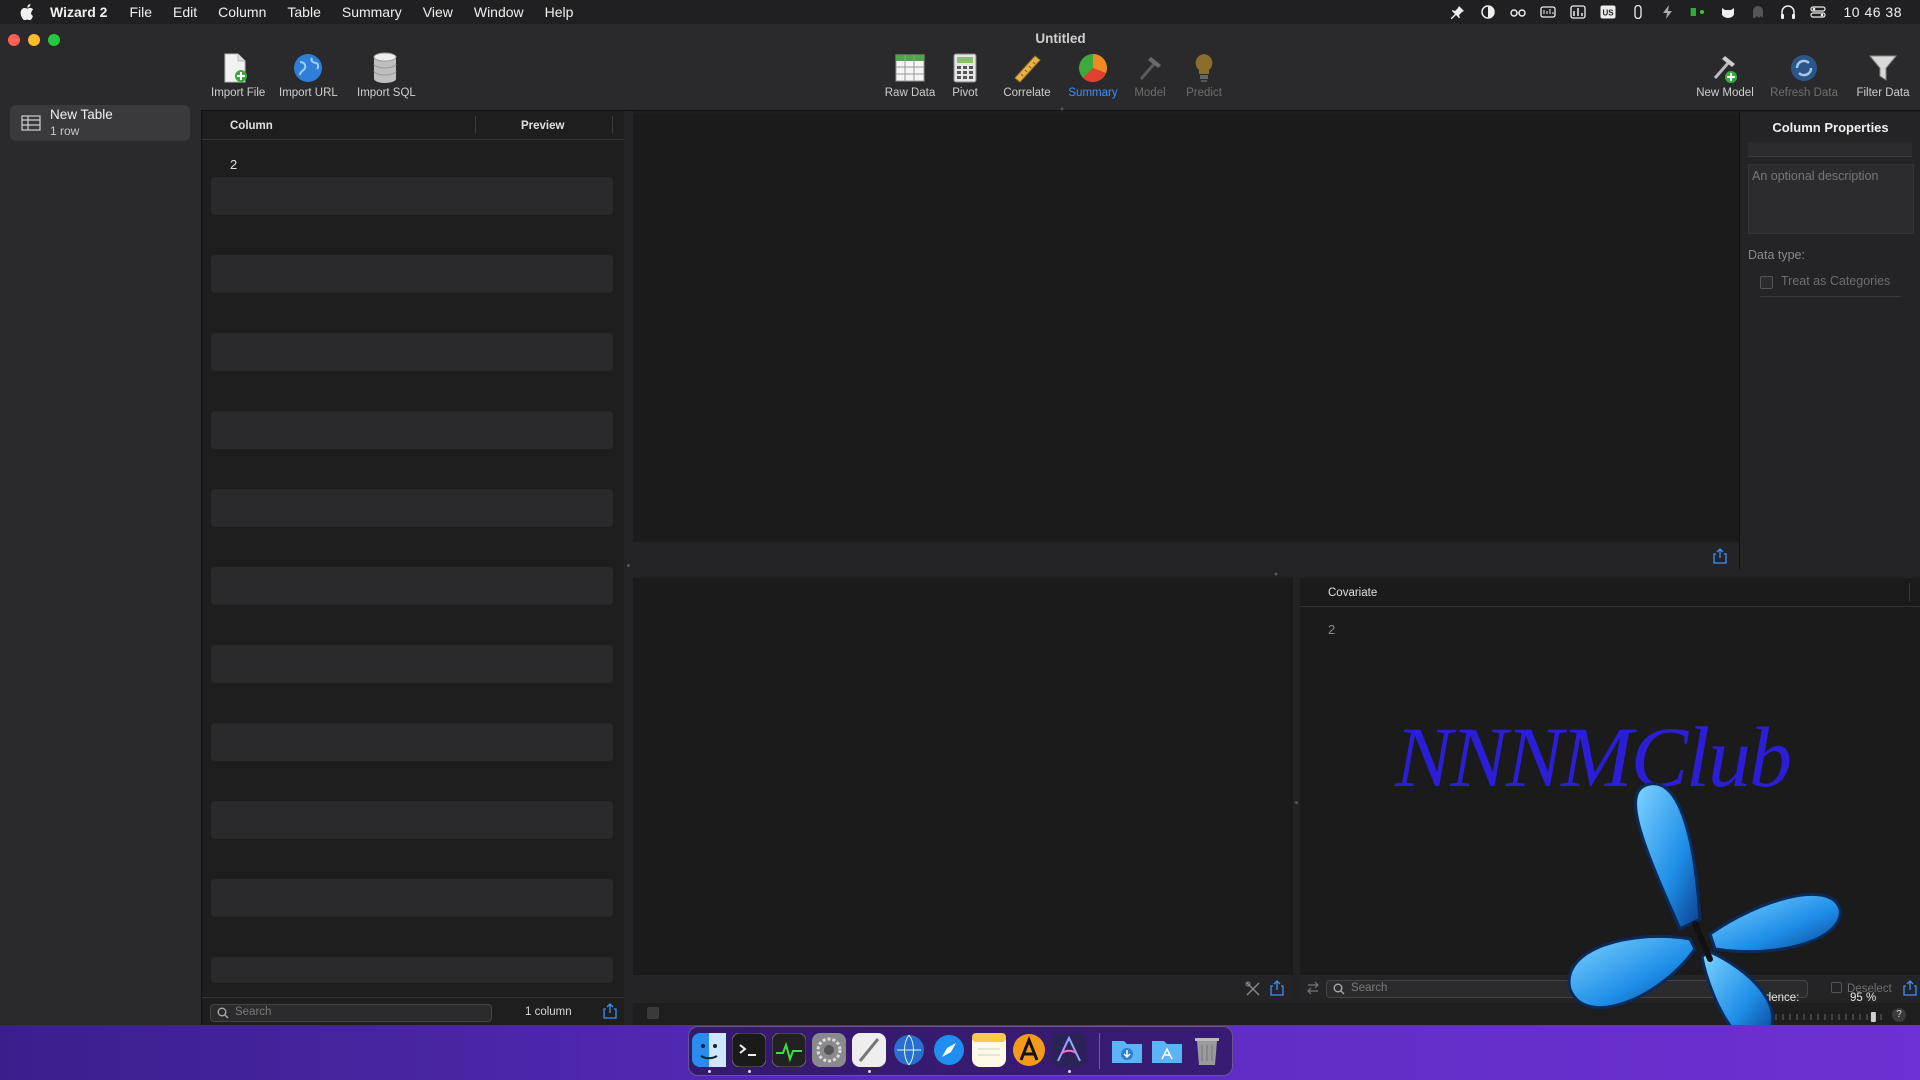  What do you see at coordinates (1899, 1015) in the screenshot?
I see `help-button: ?` at bounding box center [1899, 1015].